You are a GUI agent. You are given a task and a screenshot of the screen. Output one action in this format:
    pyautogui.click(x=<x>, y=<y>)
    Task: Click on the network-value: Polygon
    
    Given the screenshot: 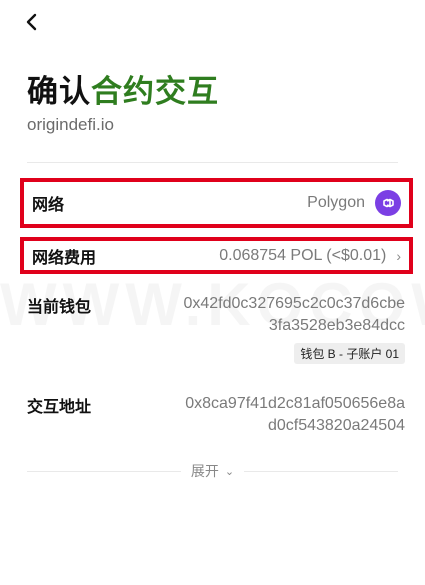 What is the action you would take?
    pyautogui.click(x=354, y=203)
    